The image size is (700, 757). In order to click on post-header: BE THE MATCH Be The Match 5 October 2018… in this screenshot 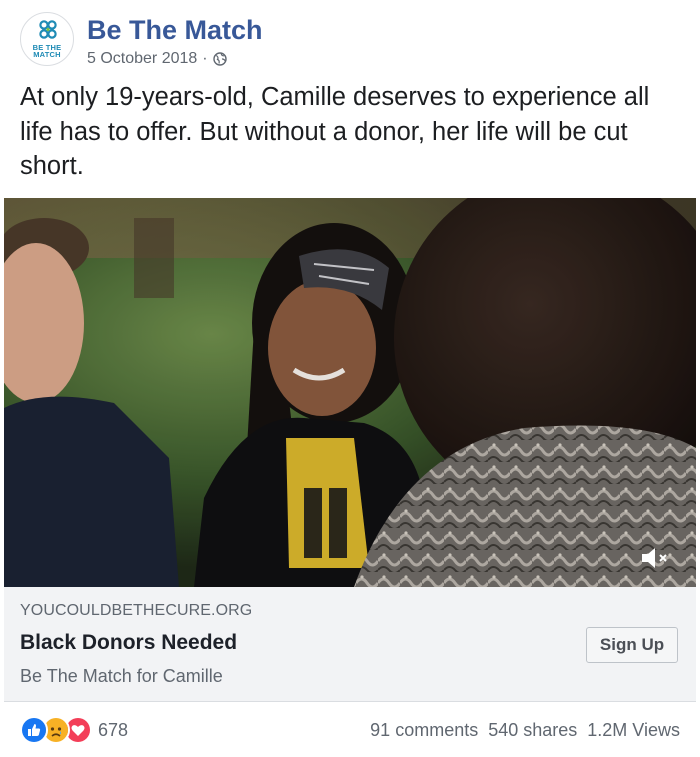, I will do `click(350, 40)`.